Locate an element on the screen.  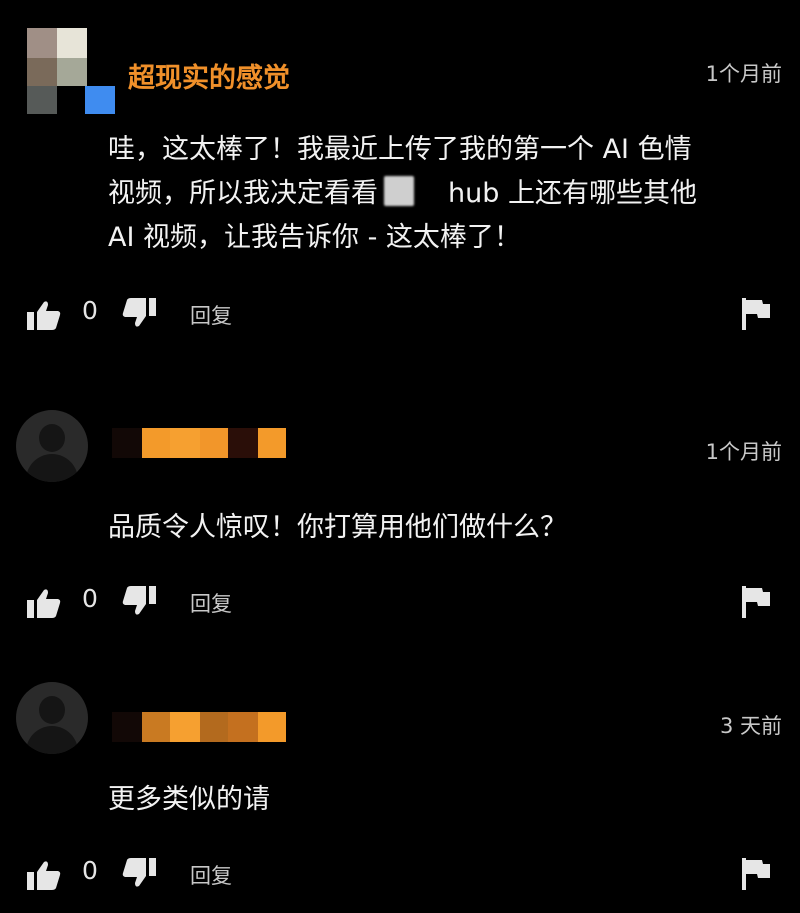
censor-block is located at coordinates (399, 191).